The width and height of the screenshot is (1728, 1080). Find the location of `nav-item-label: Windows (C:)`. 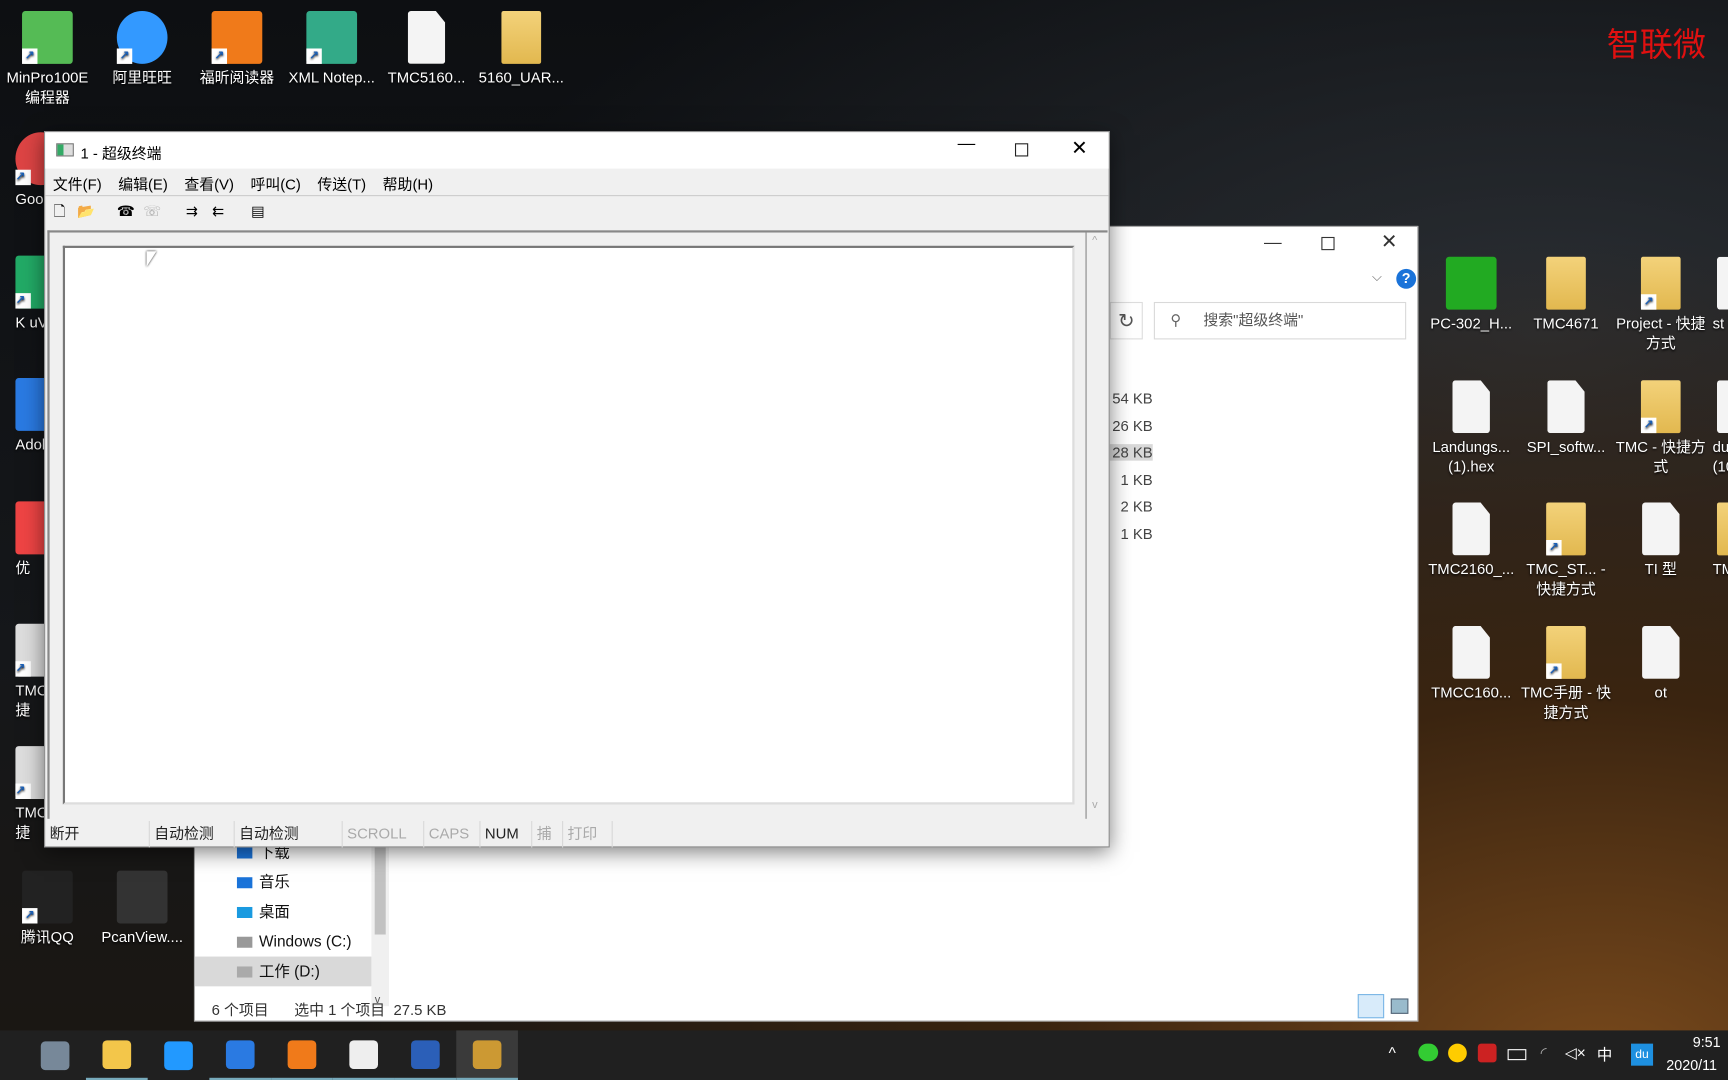

nav-item-label: Windows (C:) is located at coordinates (305, 941).